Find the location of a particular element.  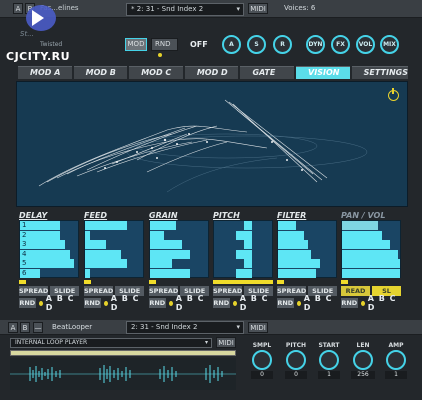

knob-r: R is located at coordinates (282, 44).